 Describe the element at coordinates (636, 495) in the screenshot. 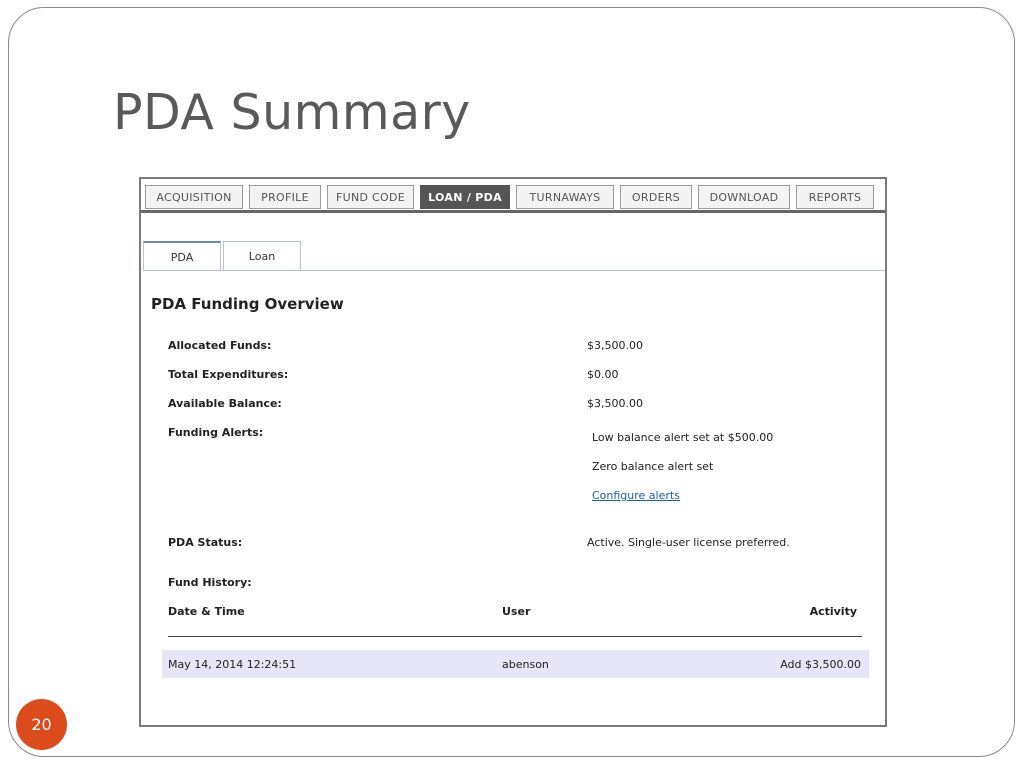

I see `configure-alerts-link: Configure alerts` at that location.